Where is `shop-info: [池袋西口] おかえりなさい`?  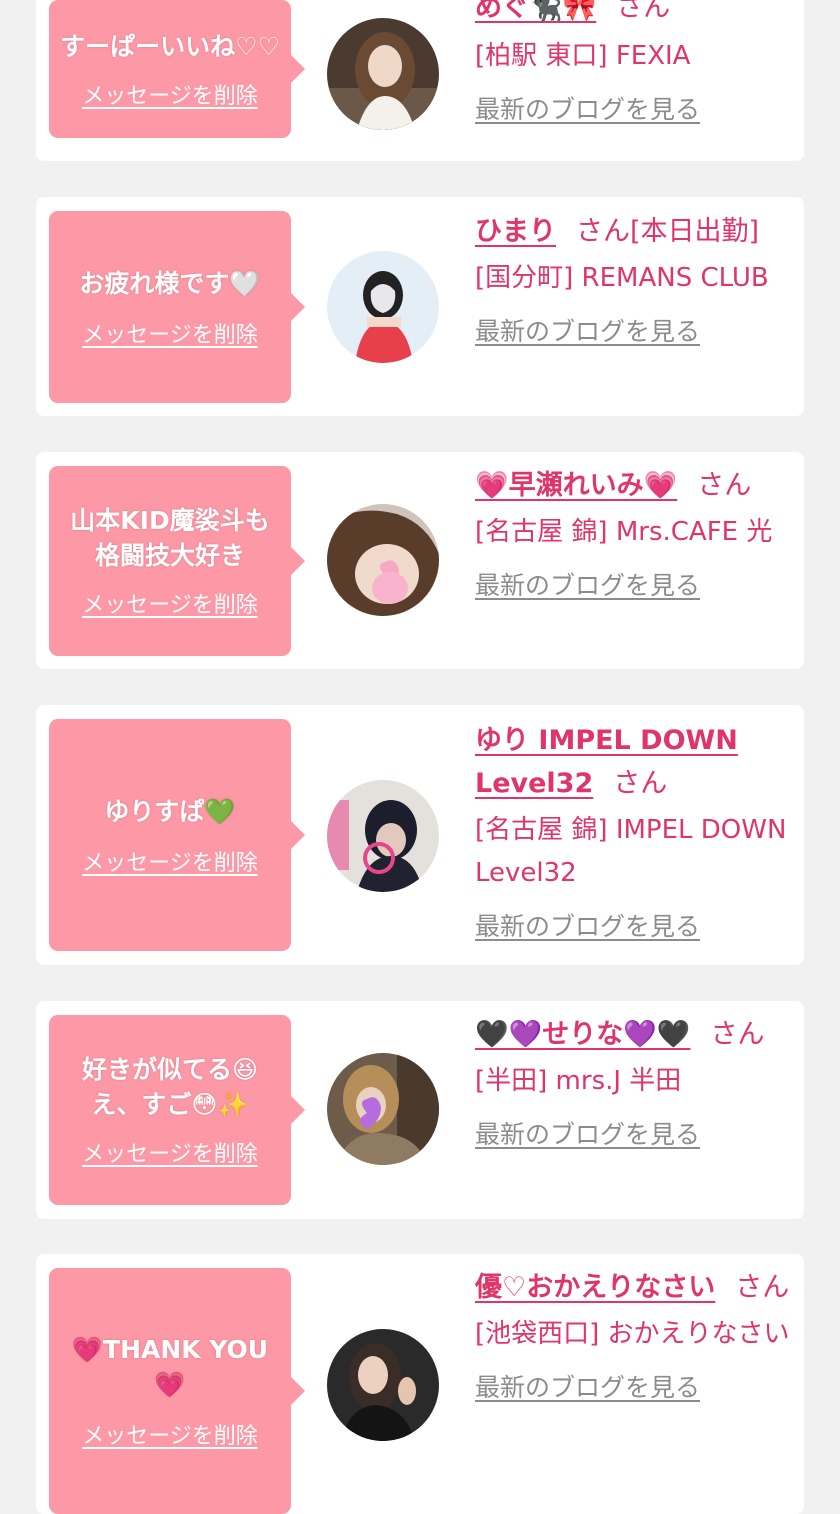
shop-info: [池袋西口] おかえりなさい is located at coordinates (632, 1334).